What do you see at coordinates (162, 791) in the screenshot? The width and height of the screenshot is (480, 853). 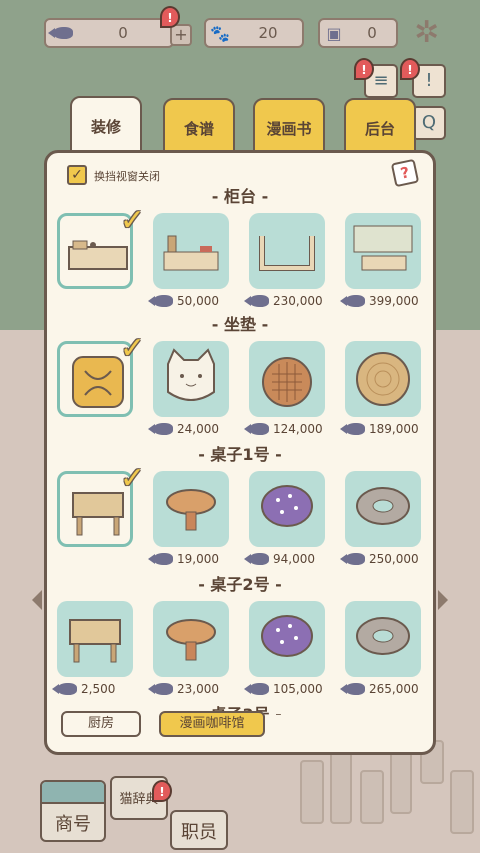 I see `cat-dictionary-badge: !` at bounding box center [162, 791].